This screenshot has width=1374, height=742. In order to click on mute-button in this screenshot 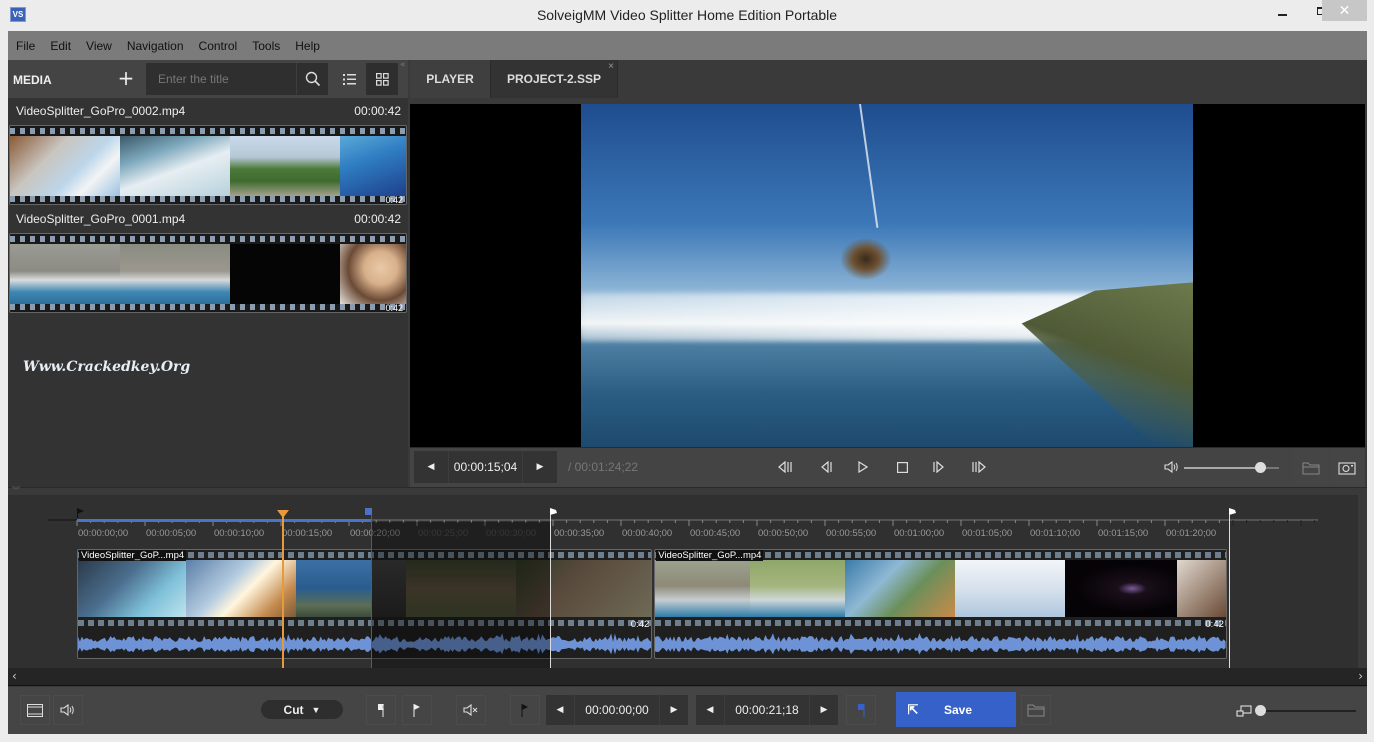, I will do `click(471, 710)`.